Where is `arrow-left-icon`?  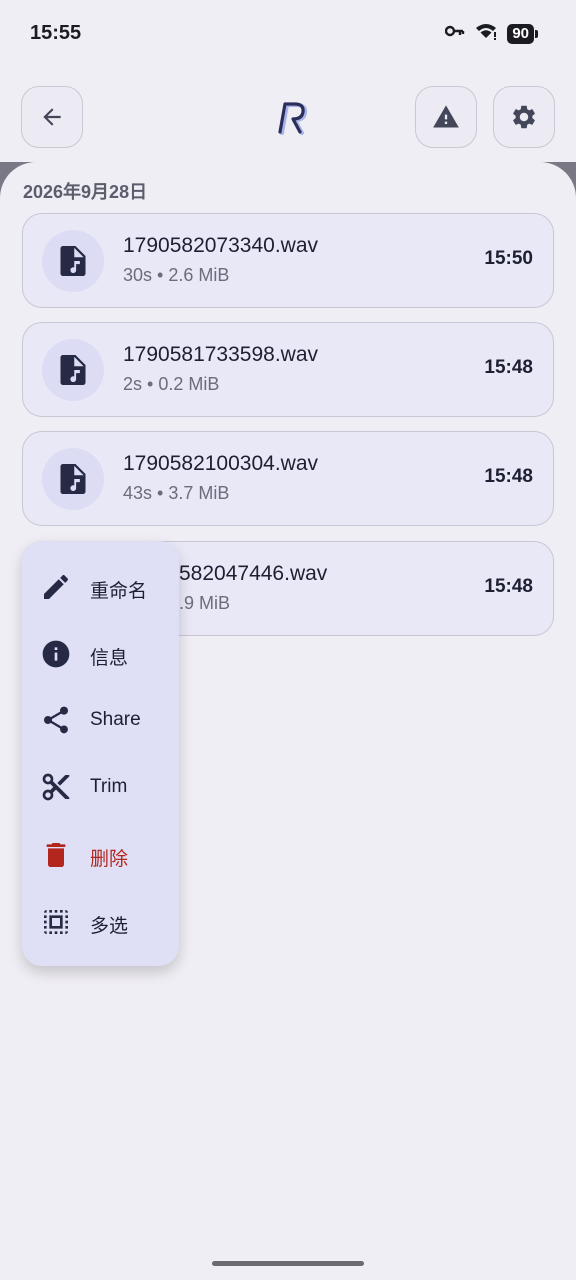
arrow-left-icon is located at coordinates (52, 117).